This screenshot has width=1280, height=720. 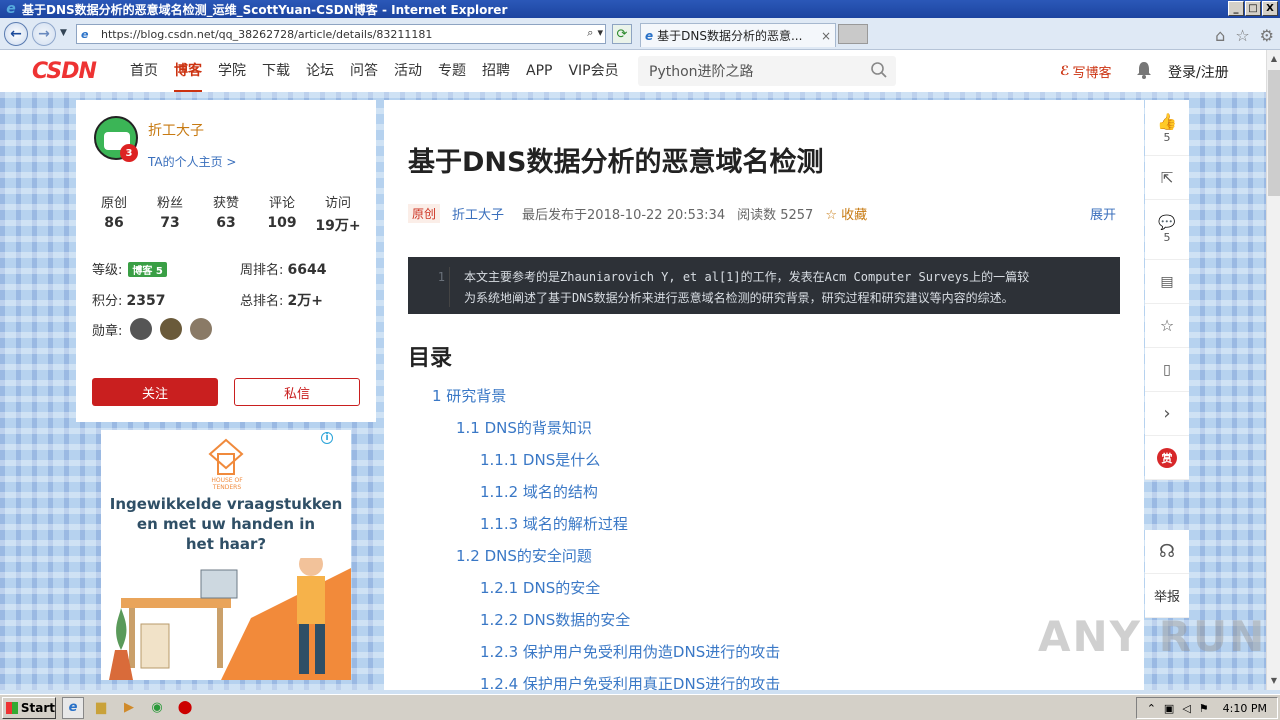 I want to click on menu-item-blog: 博客, so click(x=188, y=71).